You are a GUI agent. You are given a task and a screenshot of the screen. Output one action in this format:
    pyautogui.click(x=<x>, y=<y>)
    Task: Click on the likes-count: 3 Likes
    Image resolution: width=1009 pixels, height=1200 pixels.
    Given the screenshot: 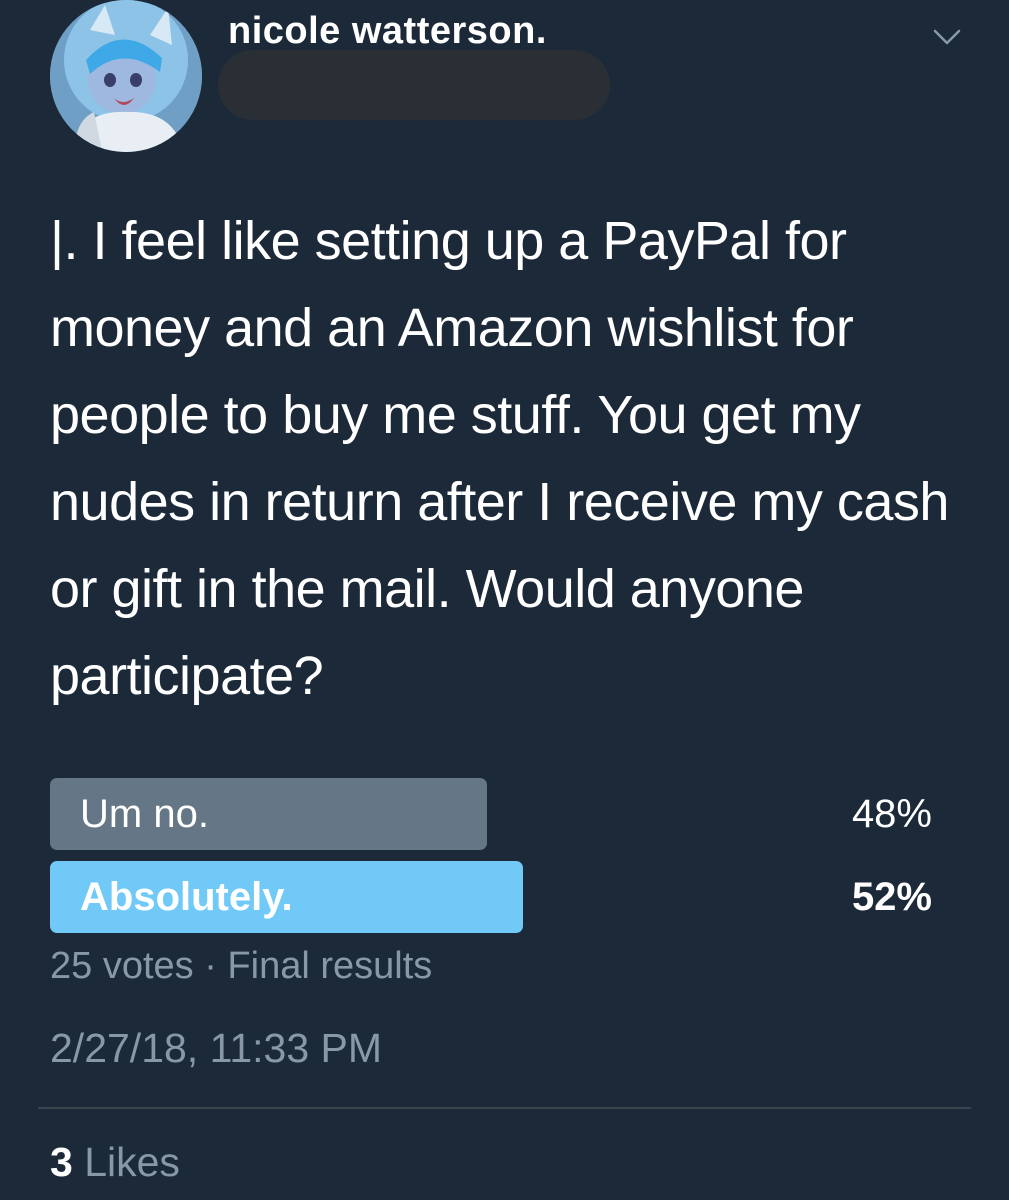 What is the action you would take?
    pyautogui.click(x=115, y=1162)
    